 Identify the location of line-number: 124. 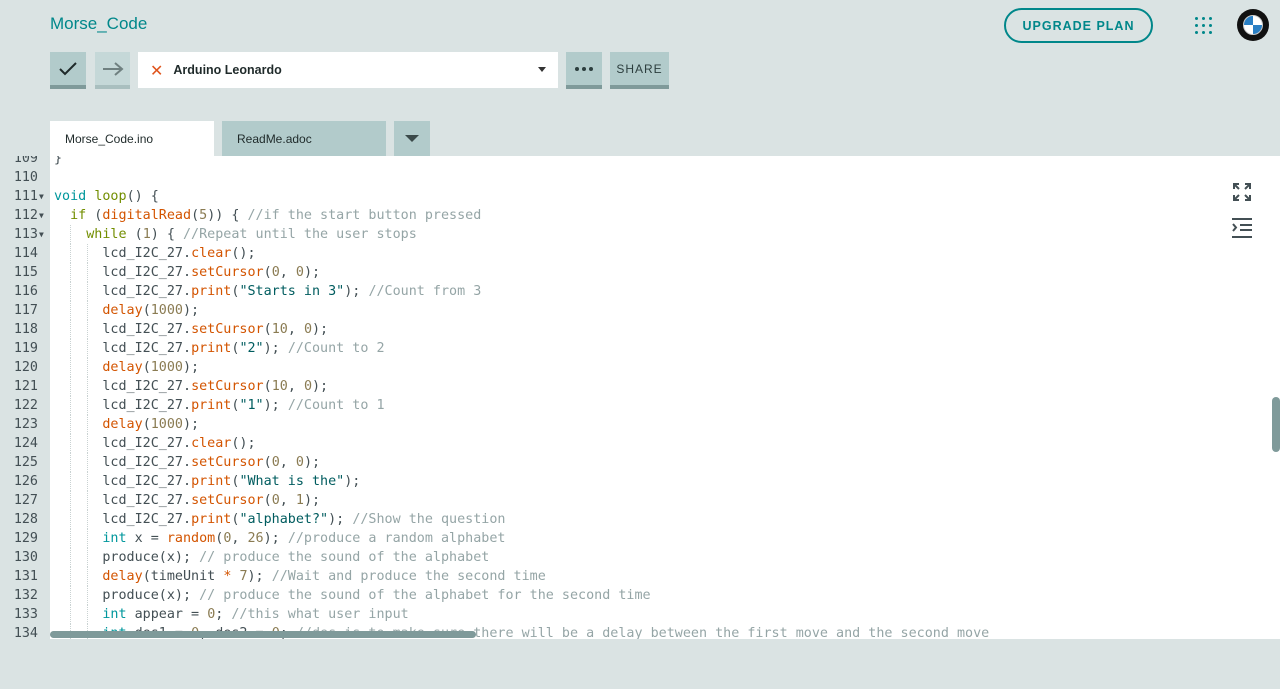
(25, 443).